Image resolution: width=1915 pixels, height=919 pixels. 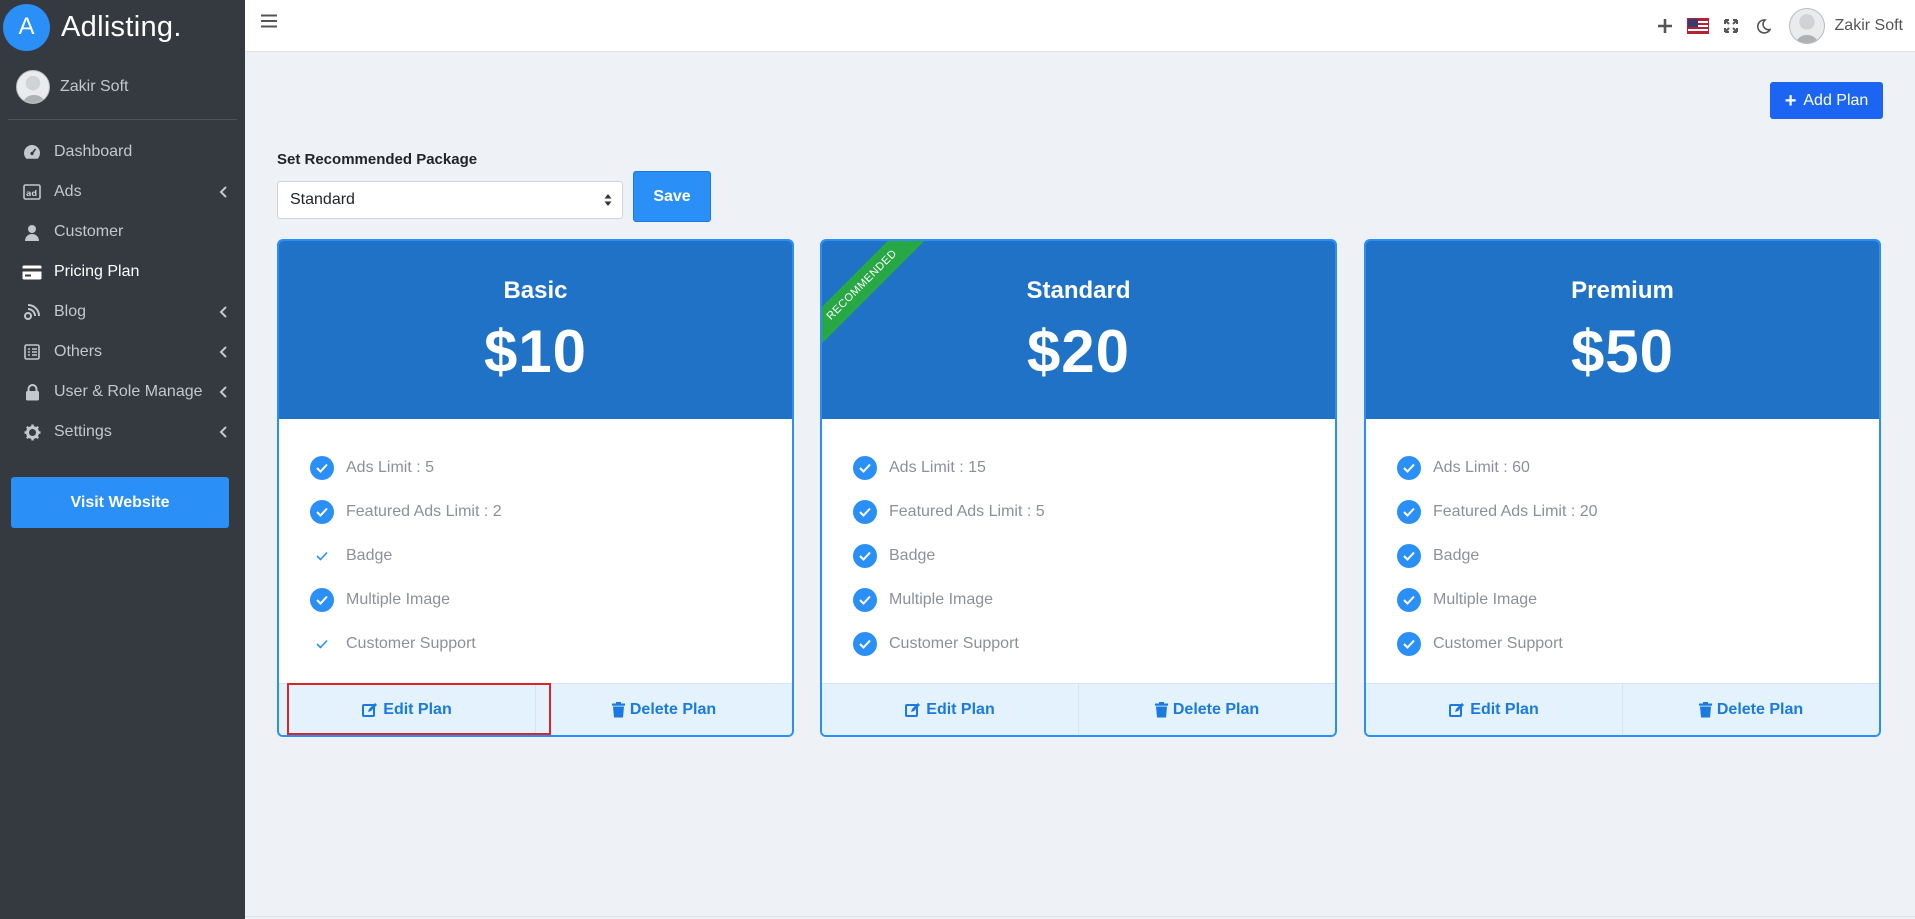 What do you see at coordinates (89, 231) in the screenshot?
I see `sidebar-item-label: Customer` at bounding box center [89, 231].